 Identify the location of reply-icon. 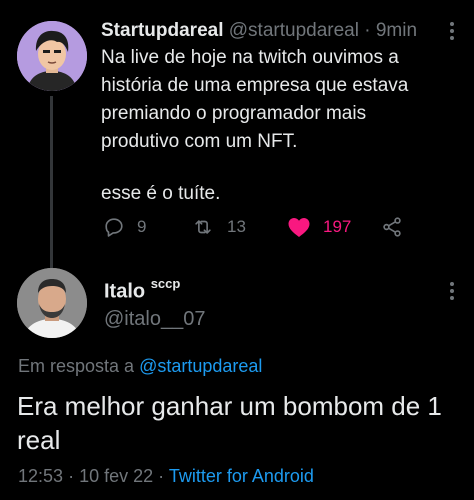
(114, 227).